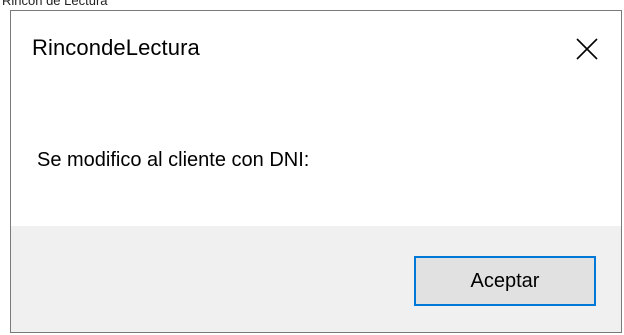 The height and width of the screenshot is (335, 624). I want to click on dialog-title: RincondeLectura, so click(116, 47).